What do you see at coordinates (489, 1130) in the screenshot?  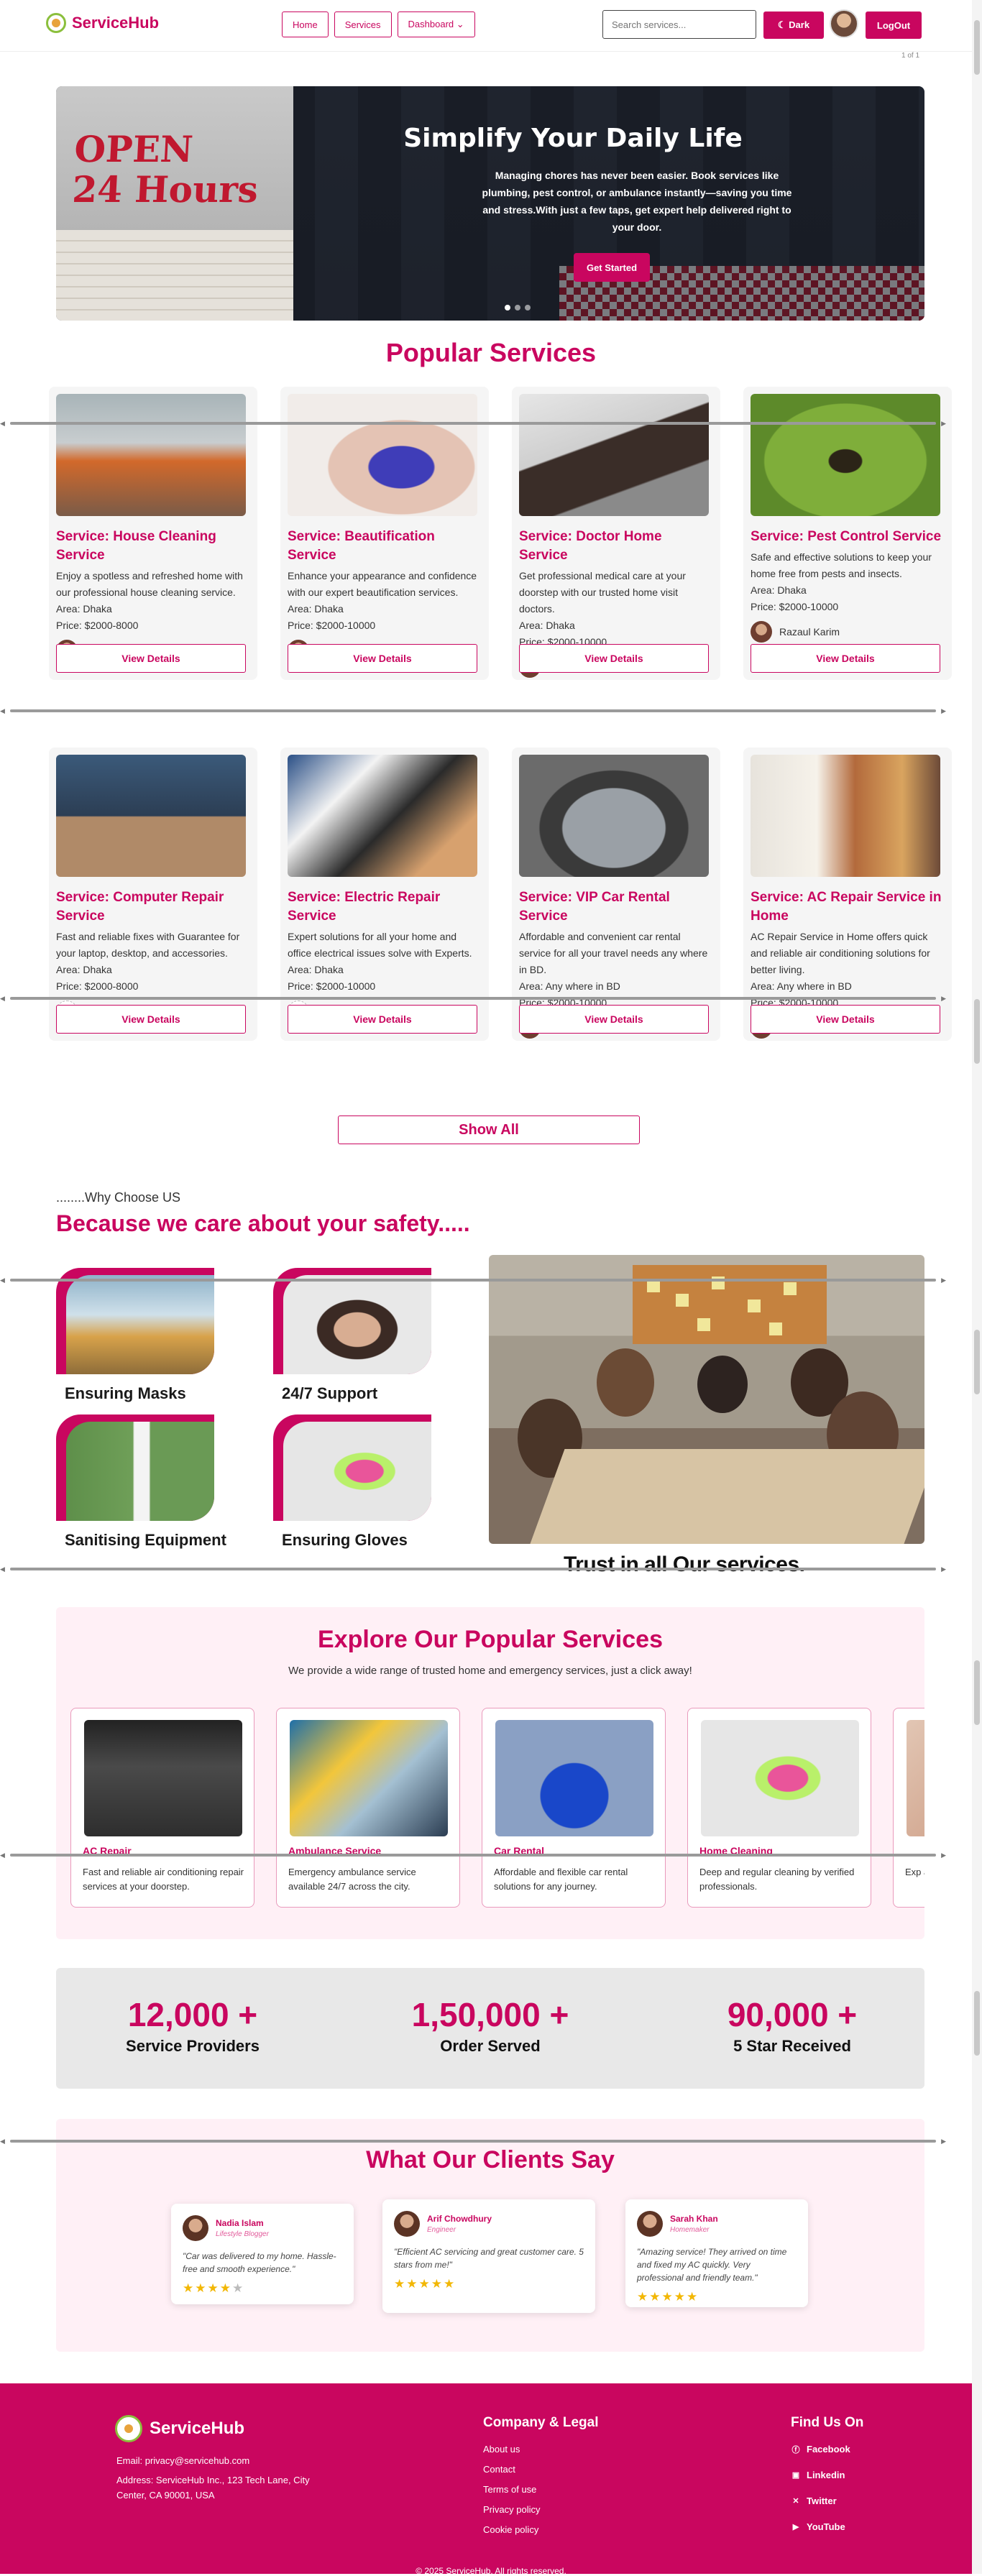 I see `show-all-button: Show All` at bounding box center [489, 1130].